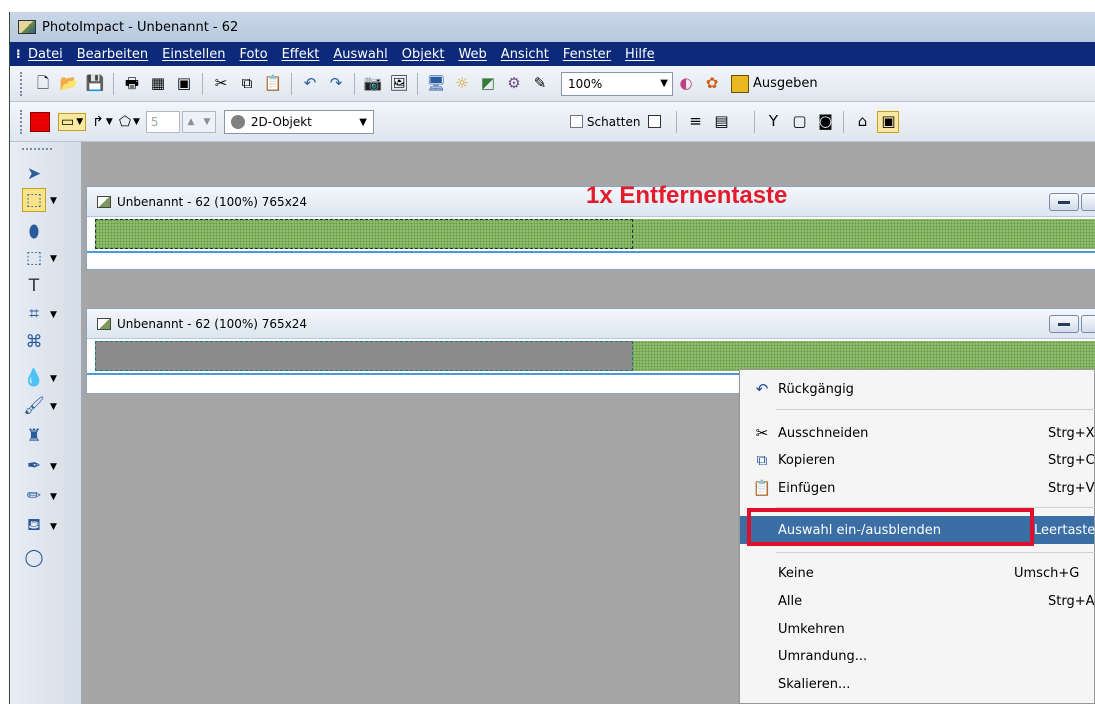  Describe the element at coordinates (191, 121) in the screenshot. I see `up-icon: ▲` at that location.